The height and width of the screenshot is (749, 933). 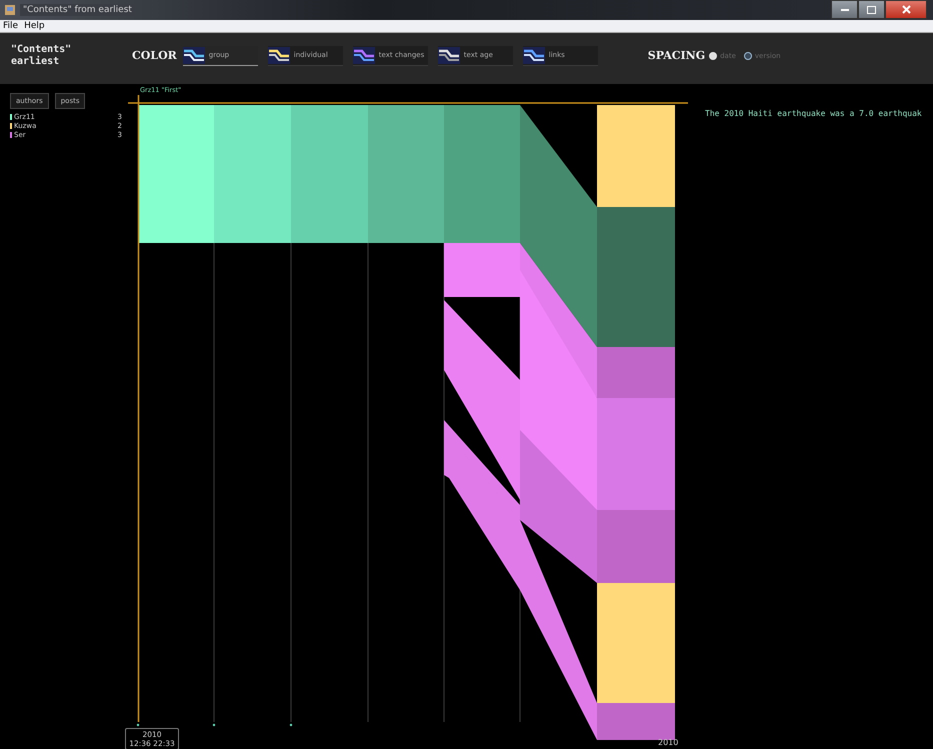 I want to click on close-button, so click(x=906, y=9).